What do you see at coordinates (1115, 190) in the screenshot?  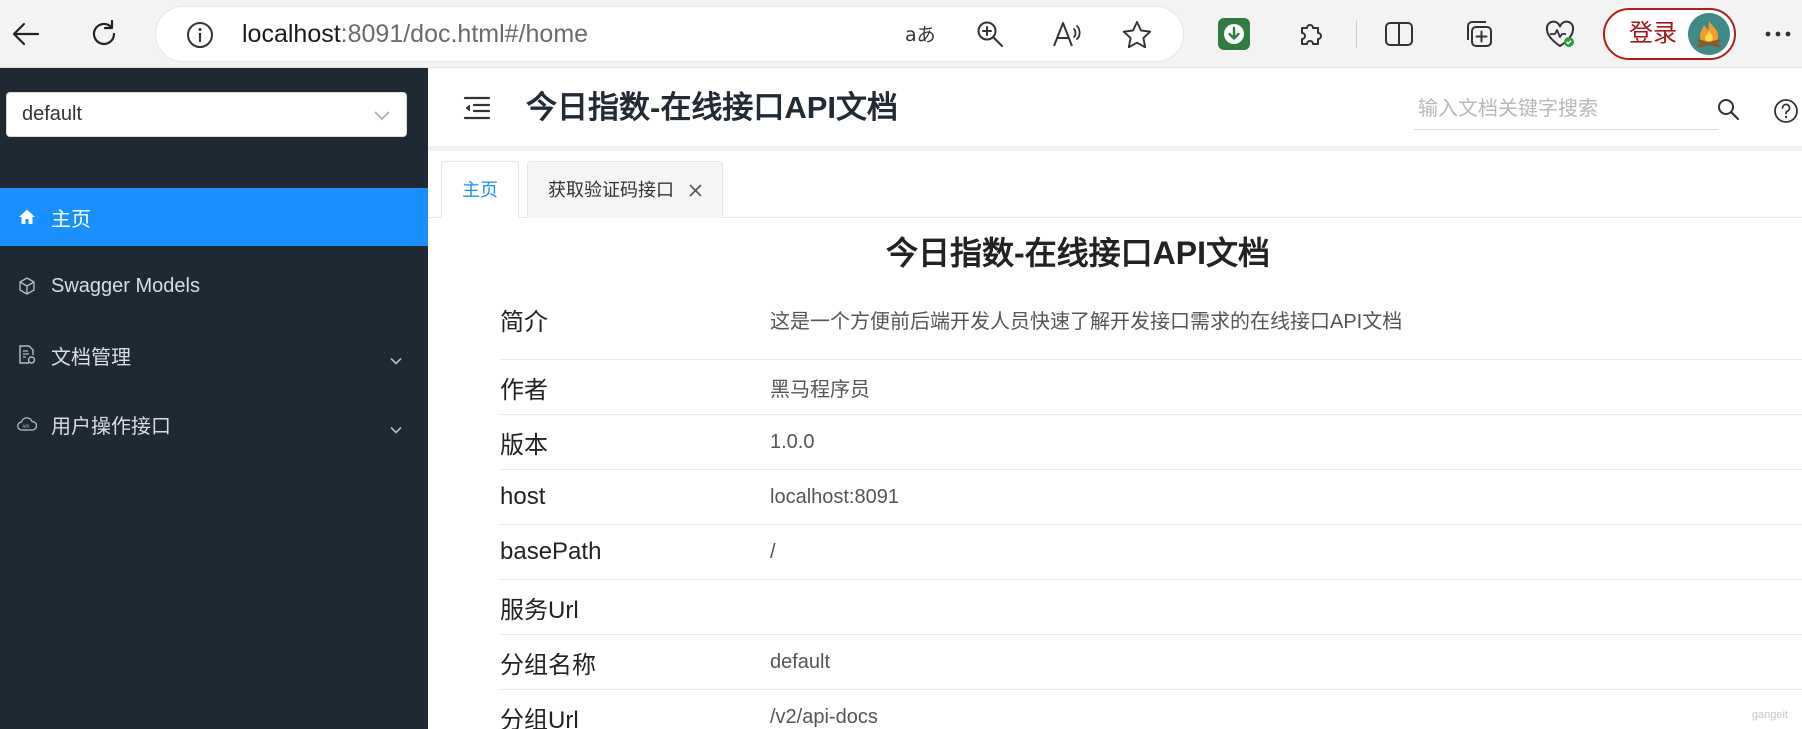 I see `tab-bar: 主页 获取验证码接口` at bounding box center [1115, 190].